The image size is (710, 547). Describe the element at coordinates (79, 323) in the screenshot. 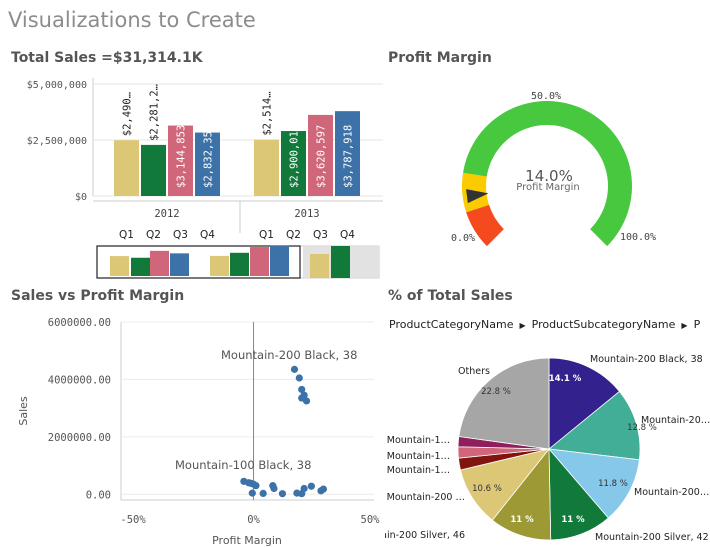

I see `scatter-y-tick-label: 6000000.00` at that location.